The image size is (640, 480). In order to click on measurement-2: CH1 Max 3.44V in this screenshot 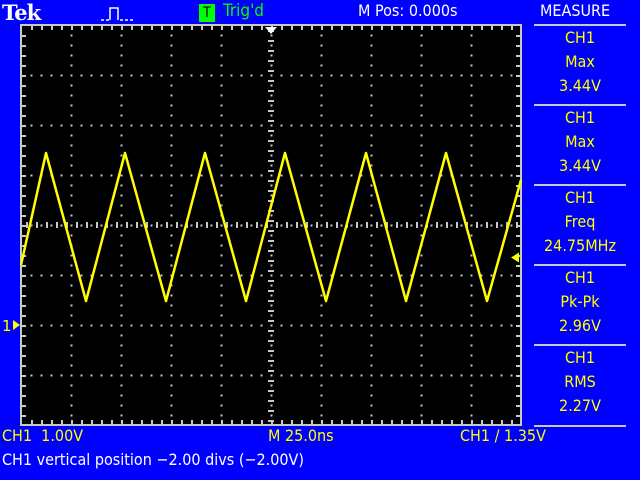, I will do `click(580, 145)`.